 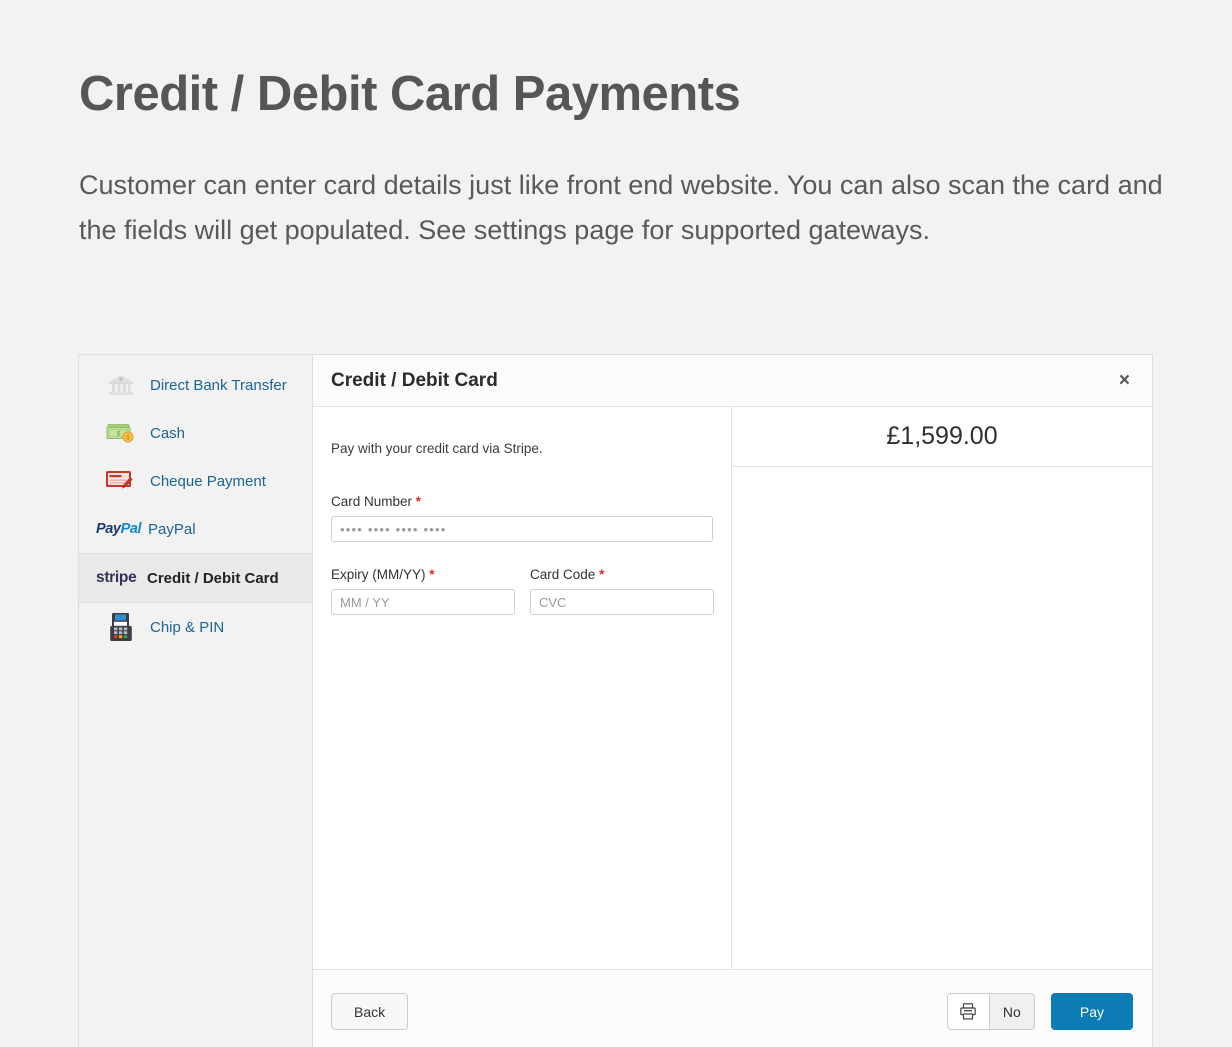 I want to click on card-code-field-group: Card Code *, so click(x=622, y=591).